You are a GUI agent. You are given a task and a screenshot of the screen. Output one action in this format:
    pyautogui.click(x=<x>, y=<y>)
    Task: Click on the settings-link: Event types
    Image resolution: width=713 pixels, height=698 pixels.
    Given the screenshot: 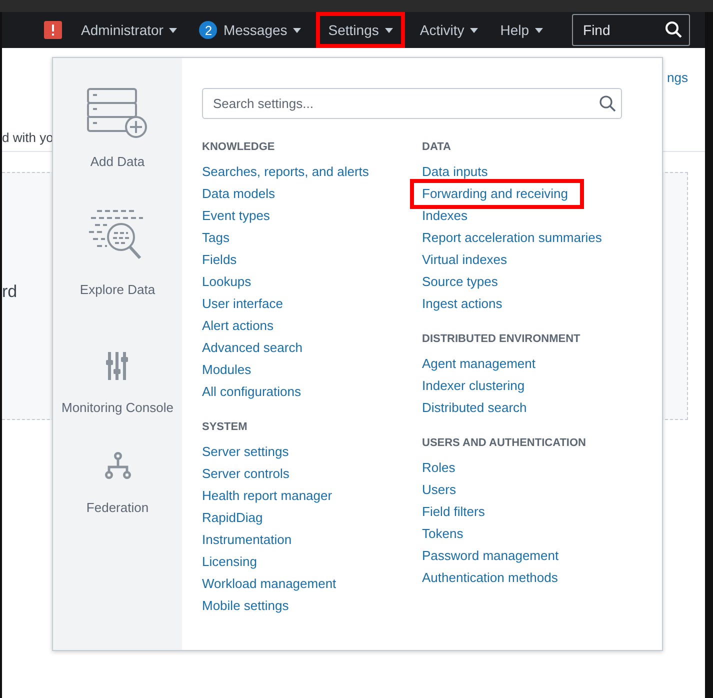 What is the action you would take?
    pyautogui.click(x=236, y=216)
    